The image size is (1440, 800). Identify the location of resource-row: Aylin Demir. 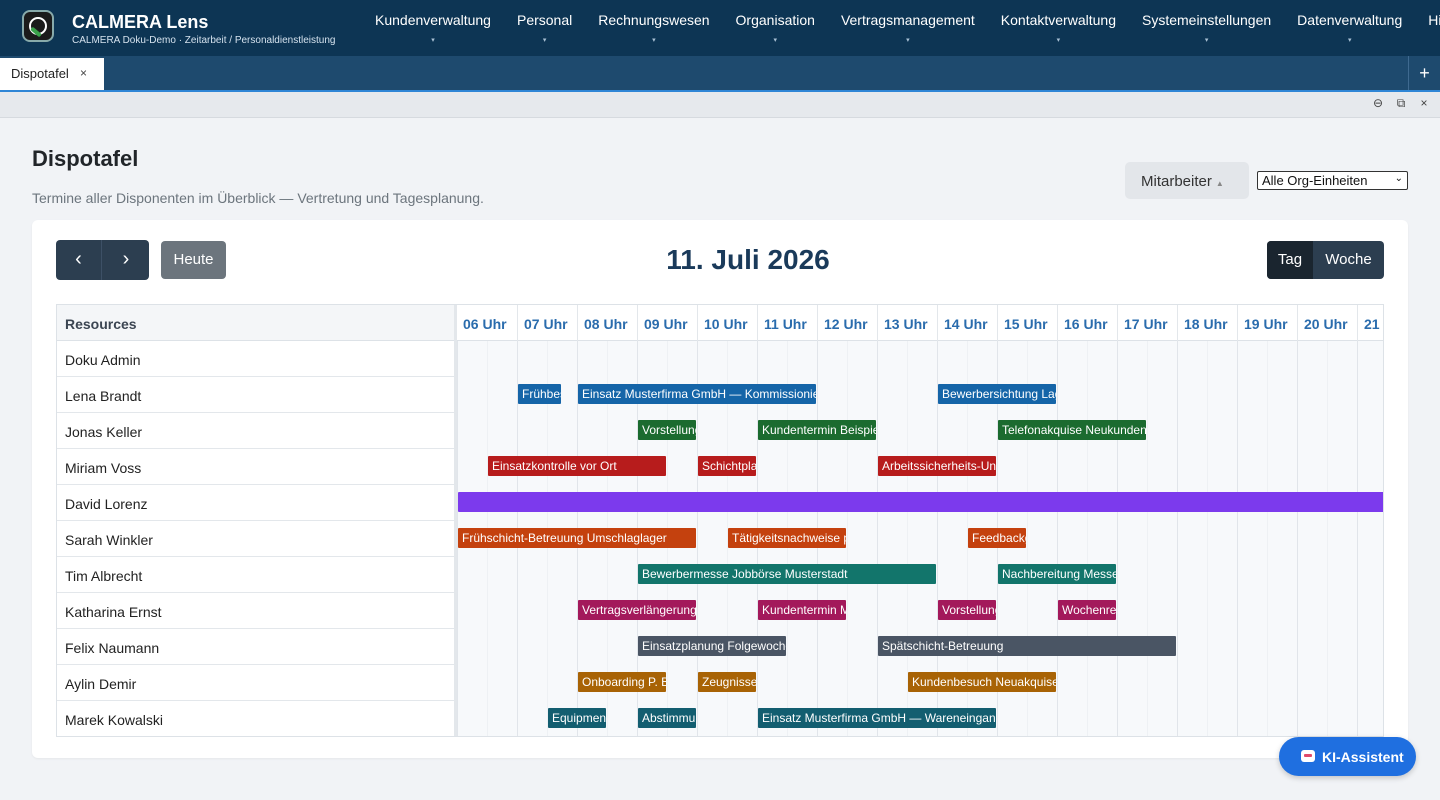
(255, 683).